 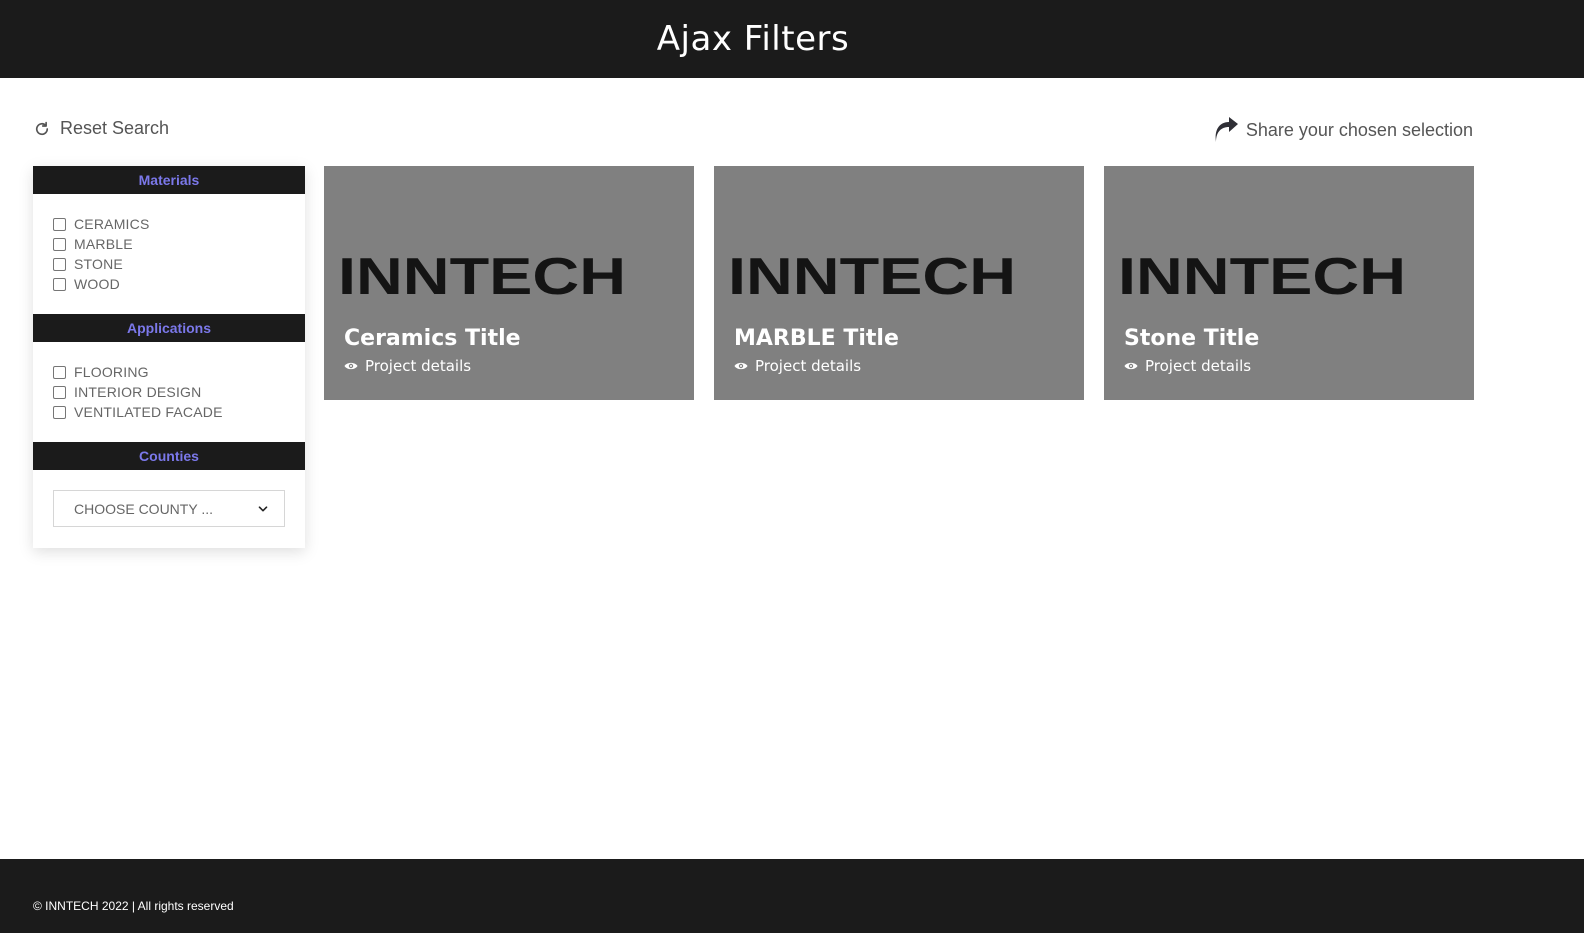 I want to click on reset-search-button: Reset Search, so click(x=101, y=128).